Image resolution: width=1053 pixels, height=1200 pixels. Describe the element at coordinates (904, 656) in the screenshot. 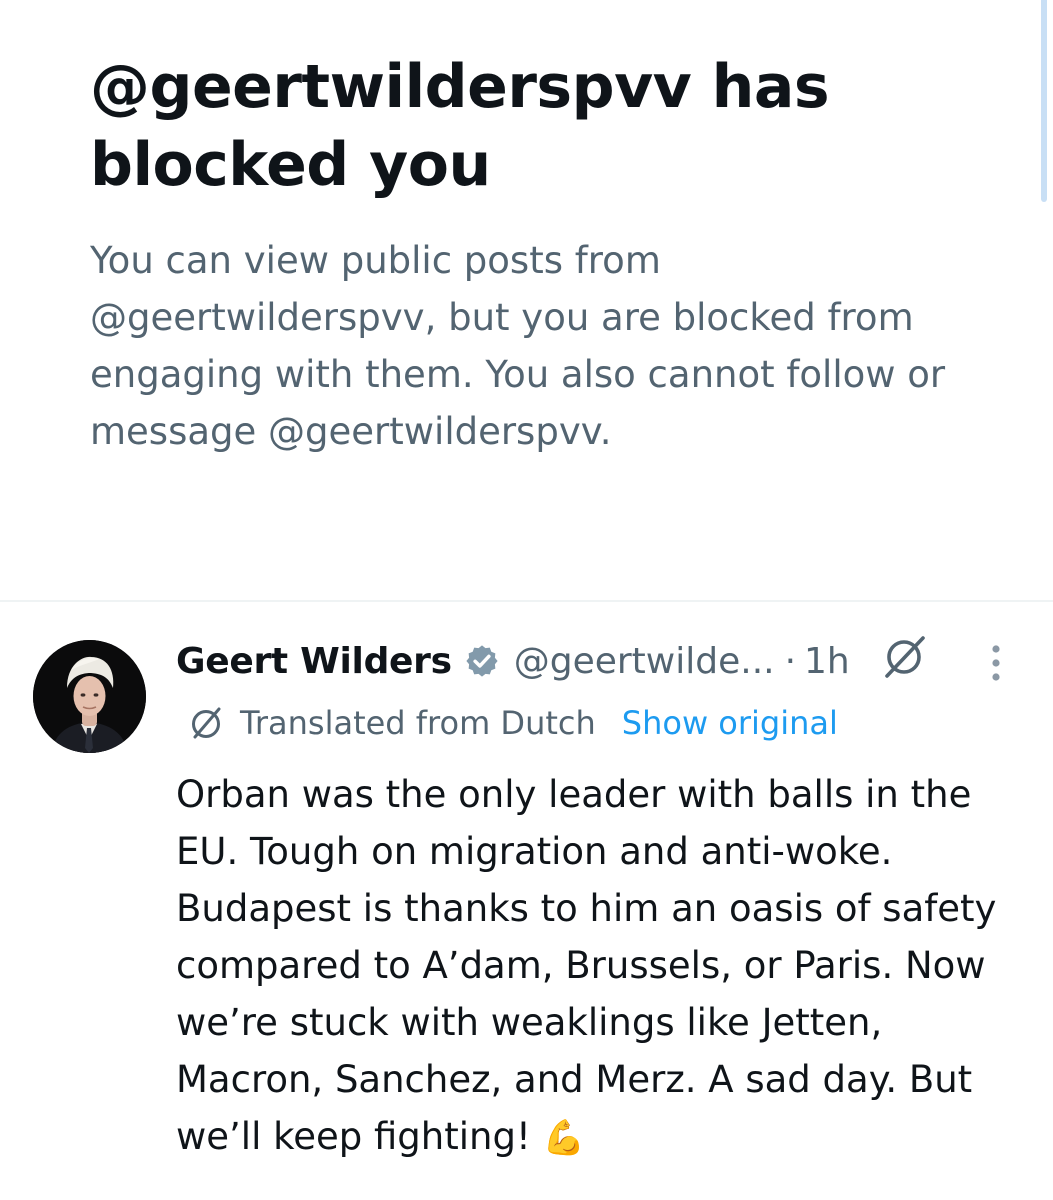

I see `grok-icon` at that location.